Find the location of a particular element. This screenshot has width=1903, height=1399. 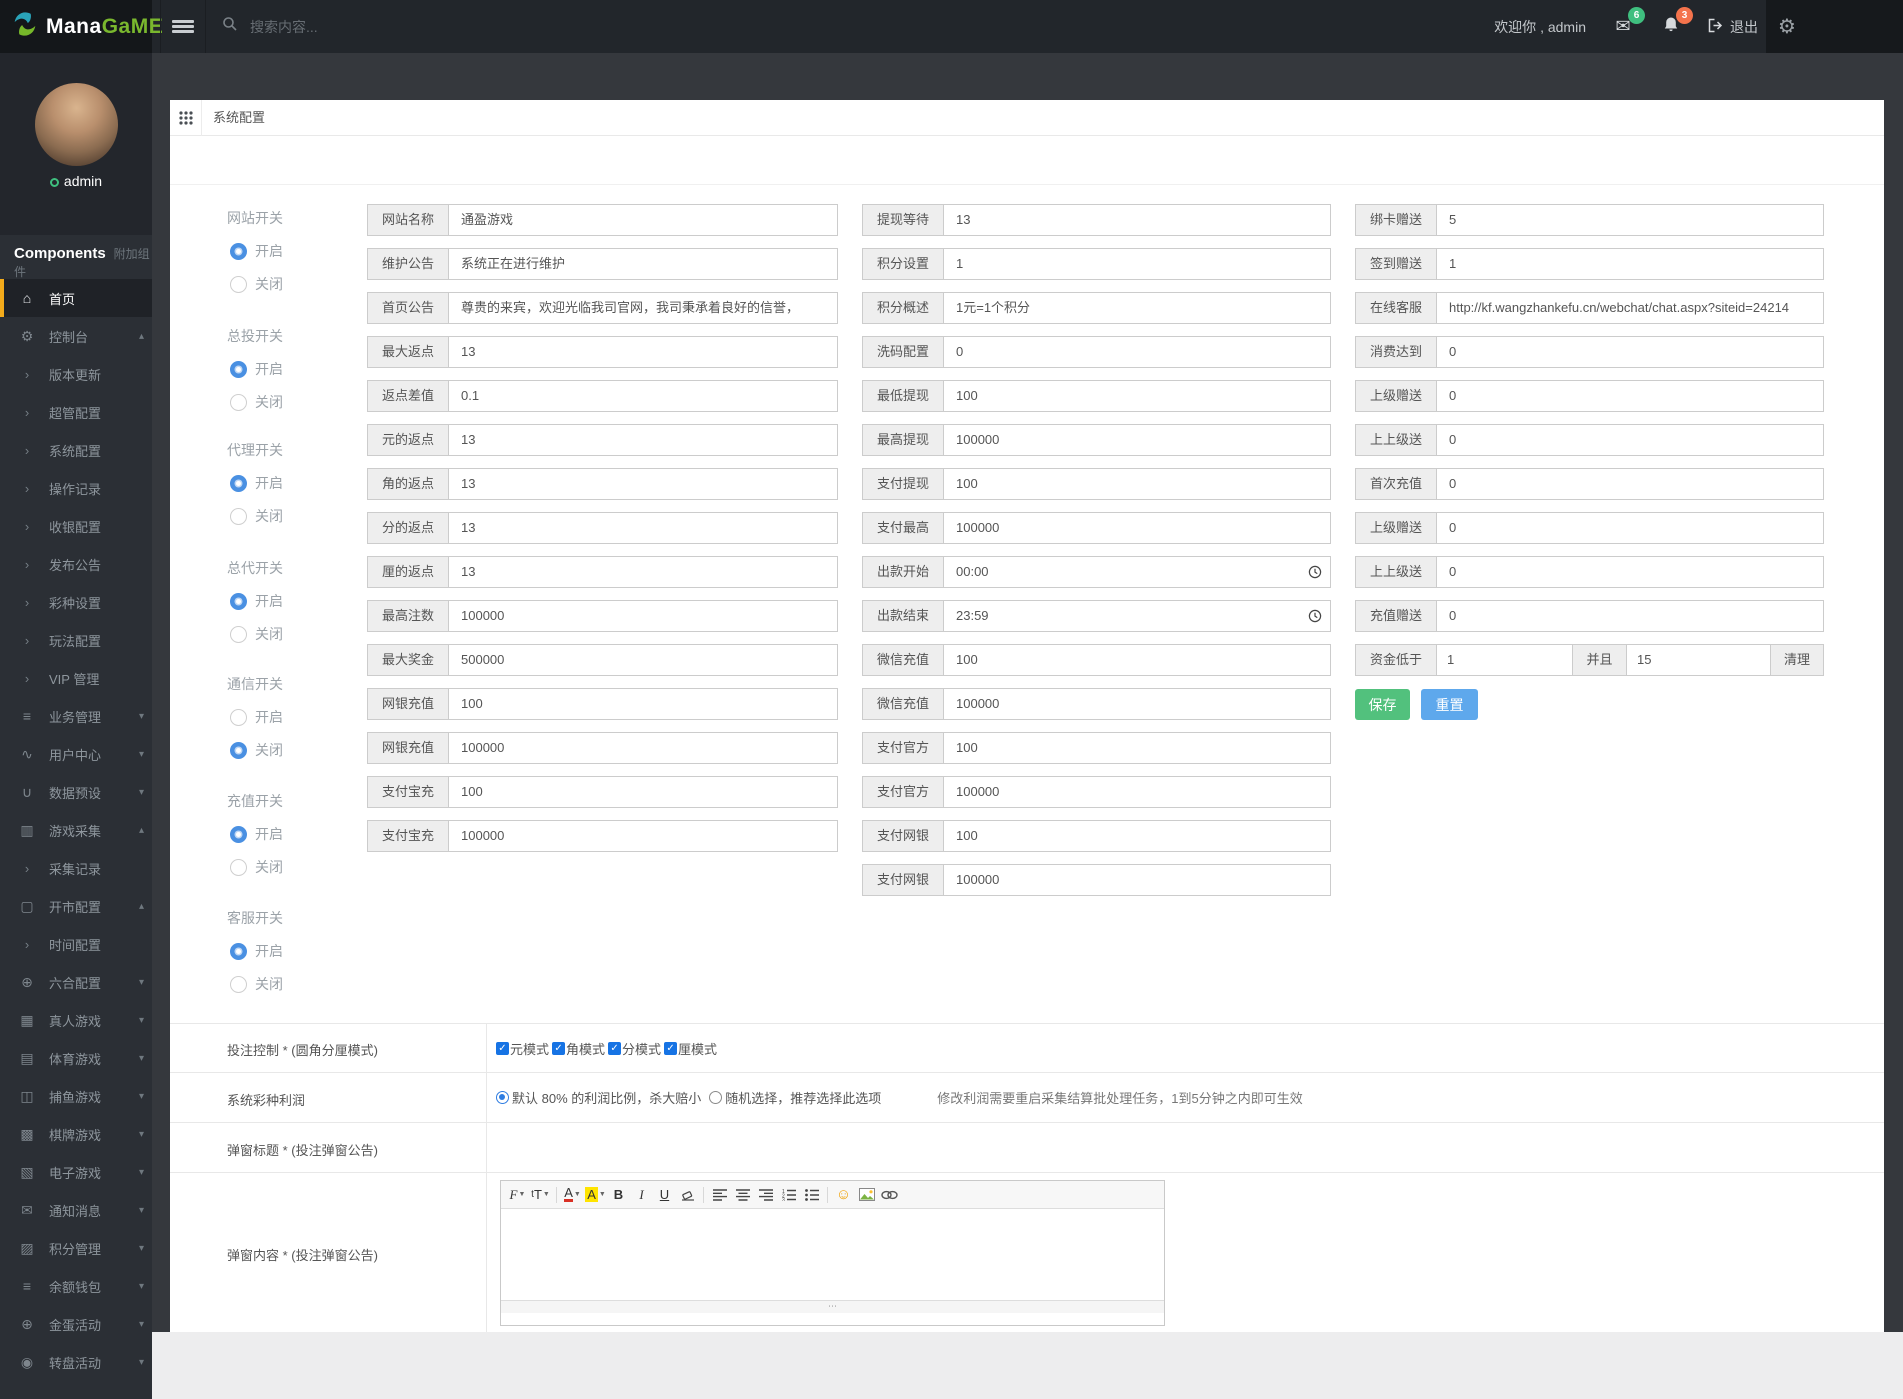

align-left-icon is located at coordinates (719, 1195).